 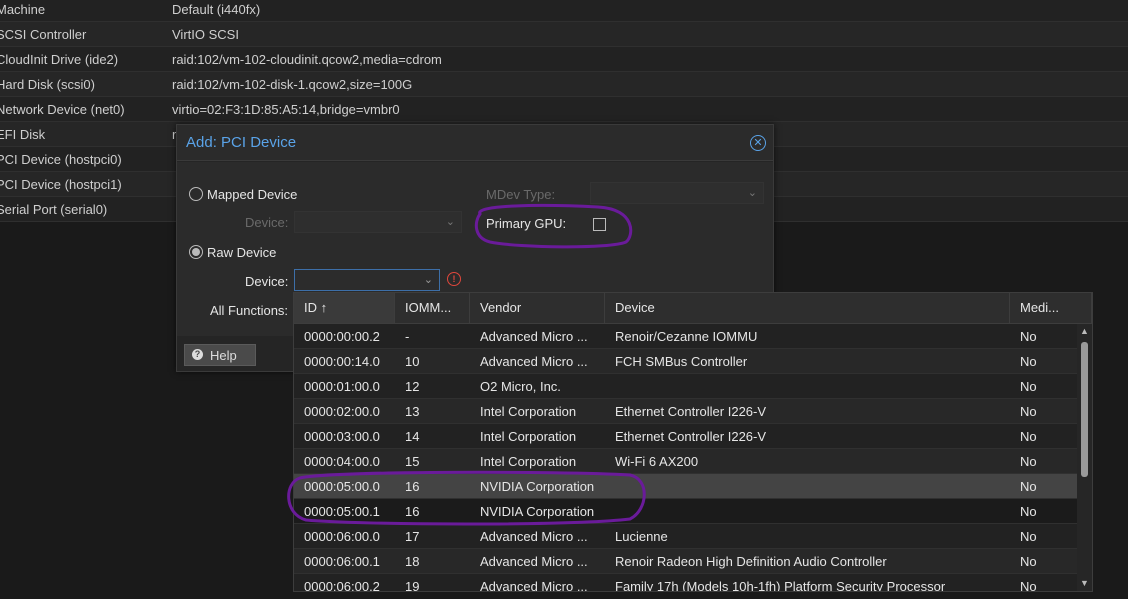 I want to click on dialog-title: Add: PCI Device, so click(x=241, y=142).